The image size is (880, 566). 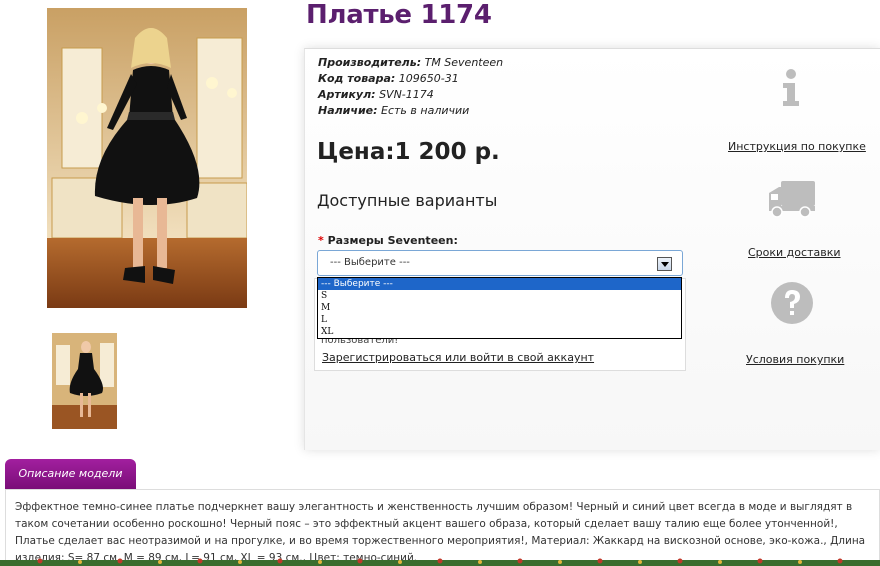 I want to click on sidebar-link-delivery: Сроки доставки, so click(x=794, y=252).